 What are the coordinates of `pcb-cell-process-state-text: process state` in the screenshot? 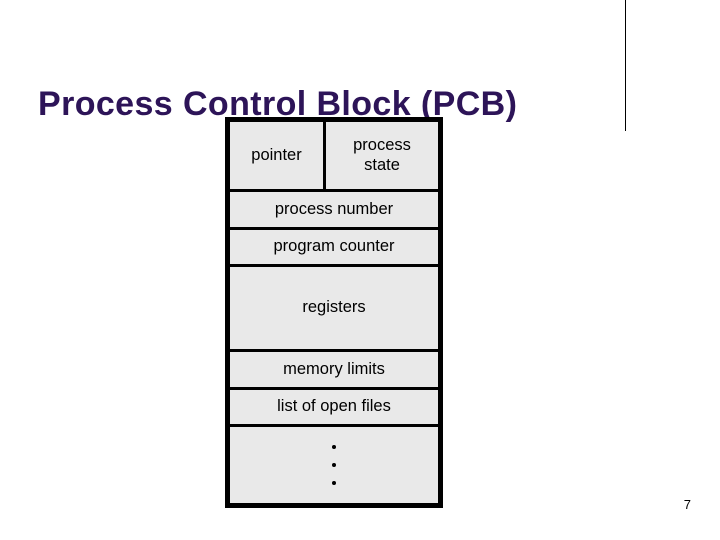 It's located at (382, 156).